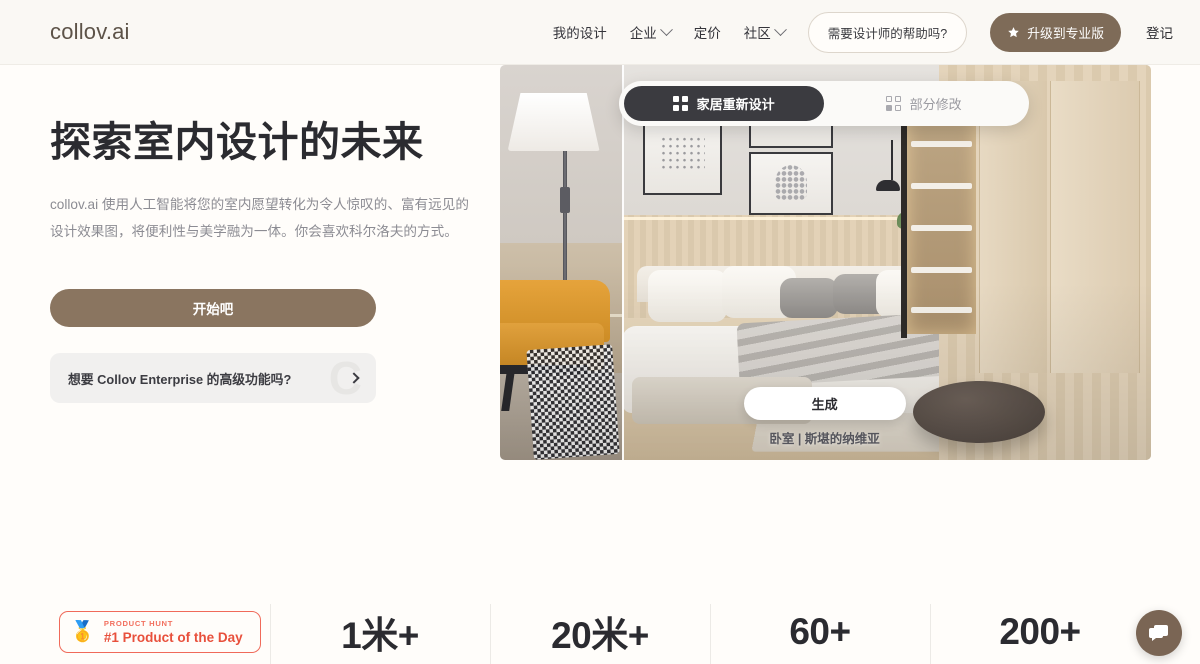 This screenshot has width=1200, height=664. I want to click on stat-value: 1米+, so click(380, 635).